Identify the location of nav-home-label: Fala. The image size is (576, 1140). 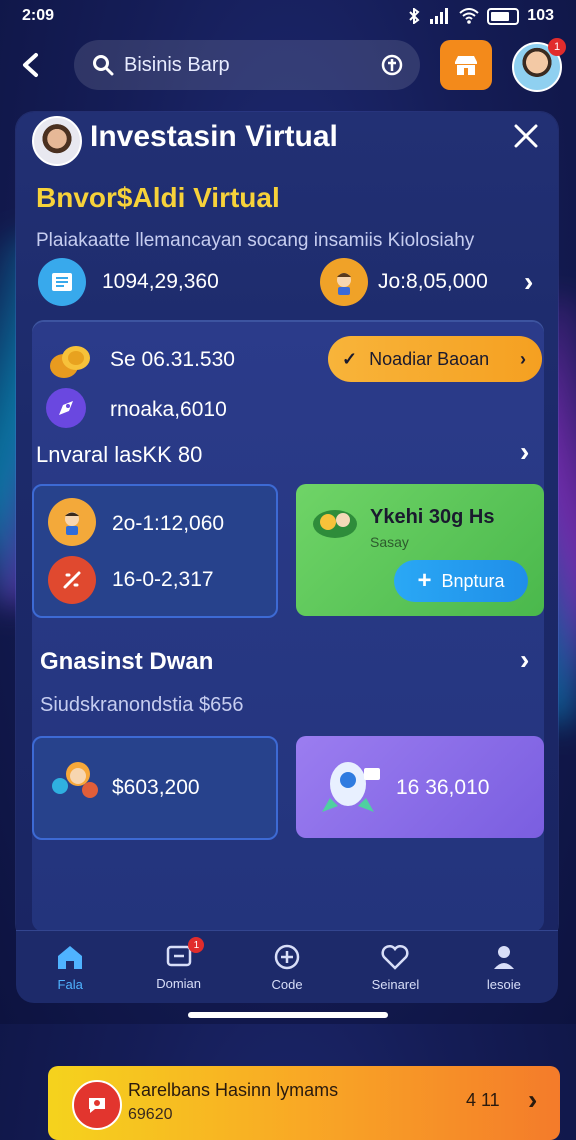
(70, 984).